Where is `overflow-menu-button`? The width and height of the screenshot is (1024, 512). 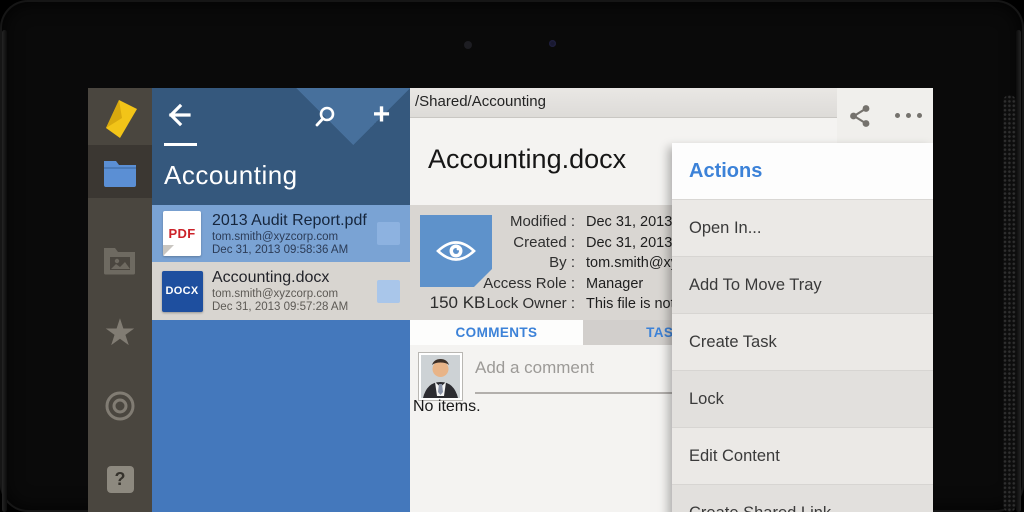 overflow-menu-button is located at coordinates (908, 115).